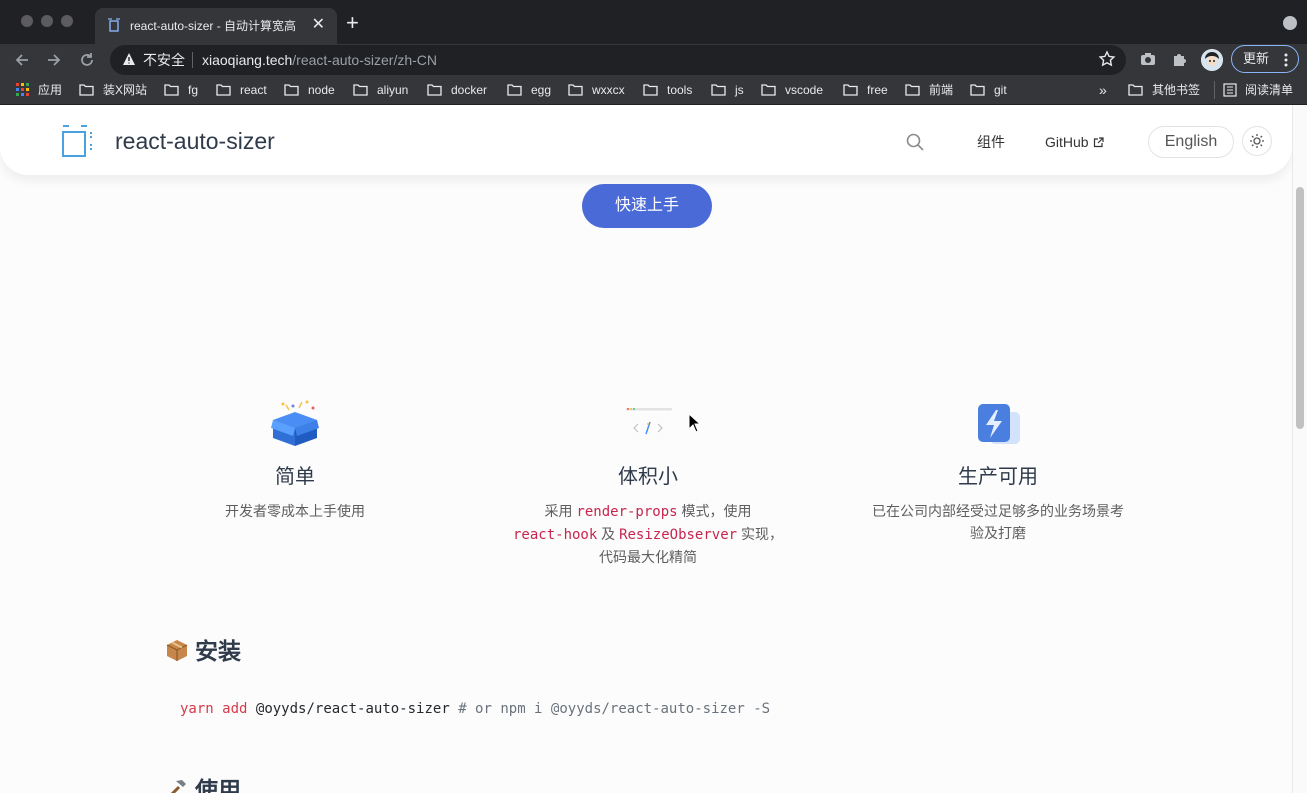  Describe the element at coordinates (941, 90) in the screenshot. I see `bookmark-label: 前端` at that location.